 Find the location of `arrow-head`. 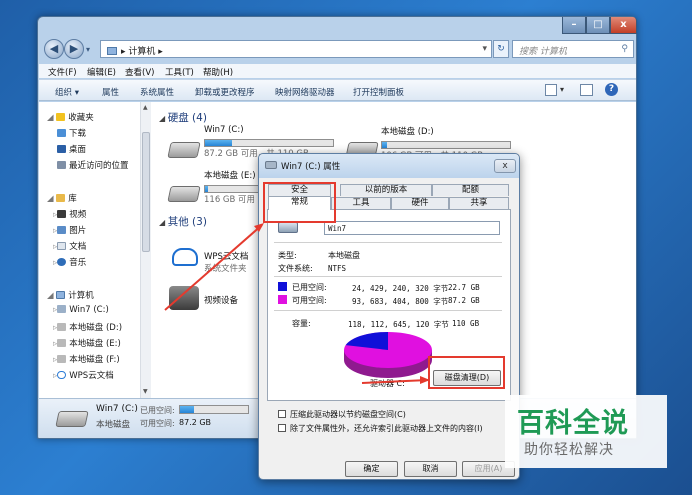

arrow-head is located at coordinates (425, 380).